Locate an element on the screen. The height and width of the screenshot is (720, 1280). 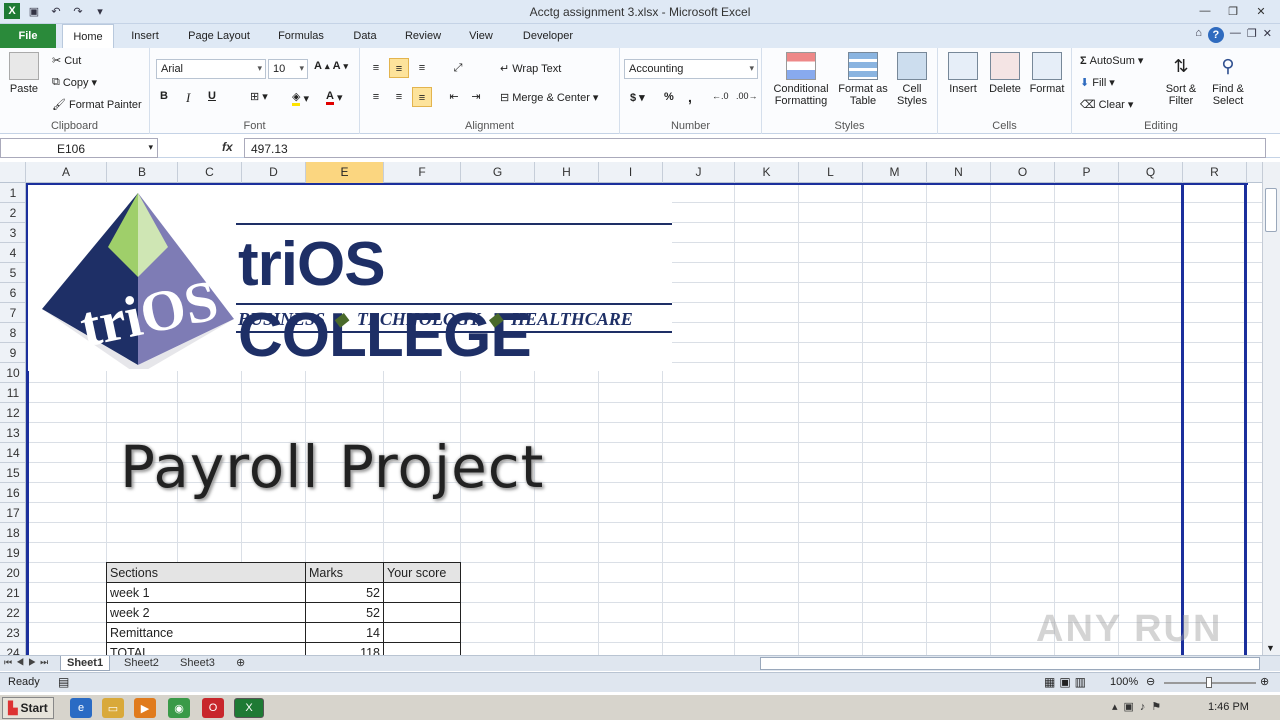
zoom-in-icon: ⊕ is located at coordinates (1264, 681).